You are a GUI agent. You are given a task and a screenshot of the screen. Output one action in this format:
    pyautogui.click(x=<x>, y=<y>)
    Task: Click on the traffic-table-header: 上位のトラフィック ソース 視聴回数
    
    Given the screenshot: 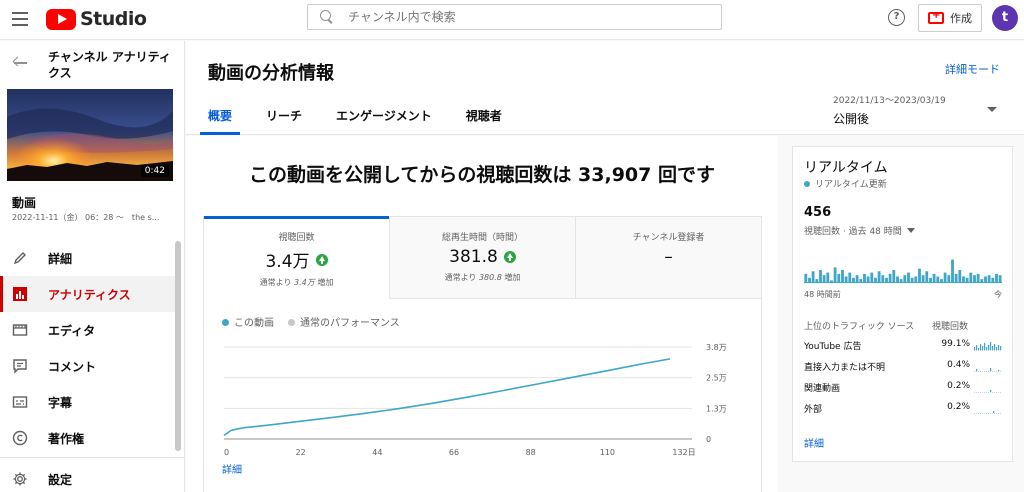 What is the action you would take?
    pyautogui.click(x=903, y=325)
    